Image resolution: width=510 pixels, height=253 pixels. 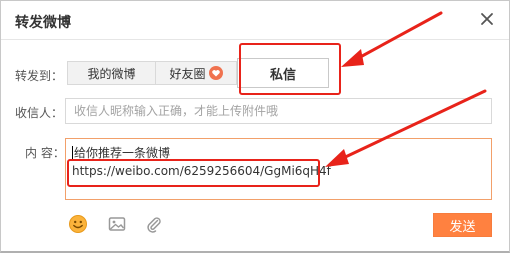 I want to click on emoji-icon, so click(x=78, y=224).